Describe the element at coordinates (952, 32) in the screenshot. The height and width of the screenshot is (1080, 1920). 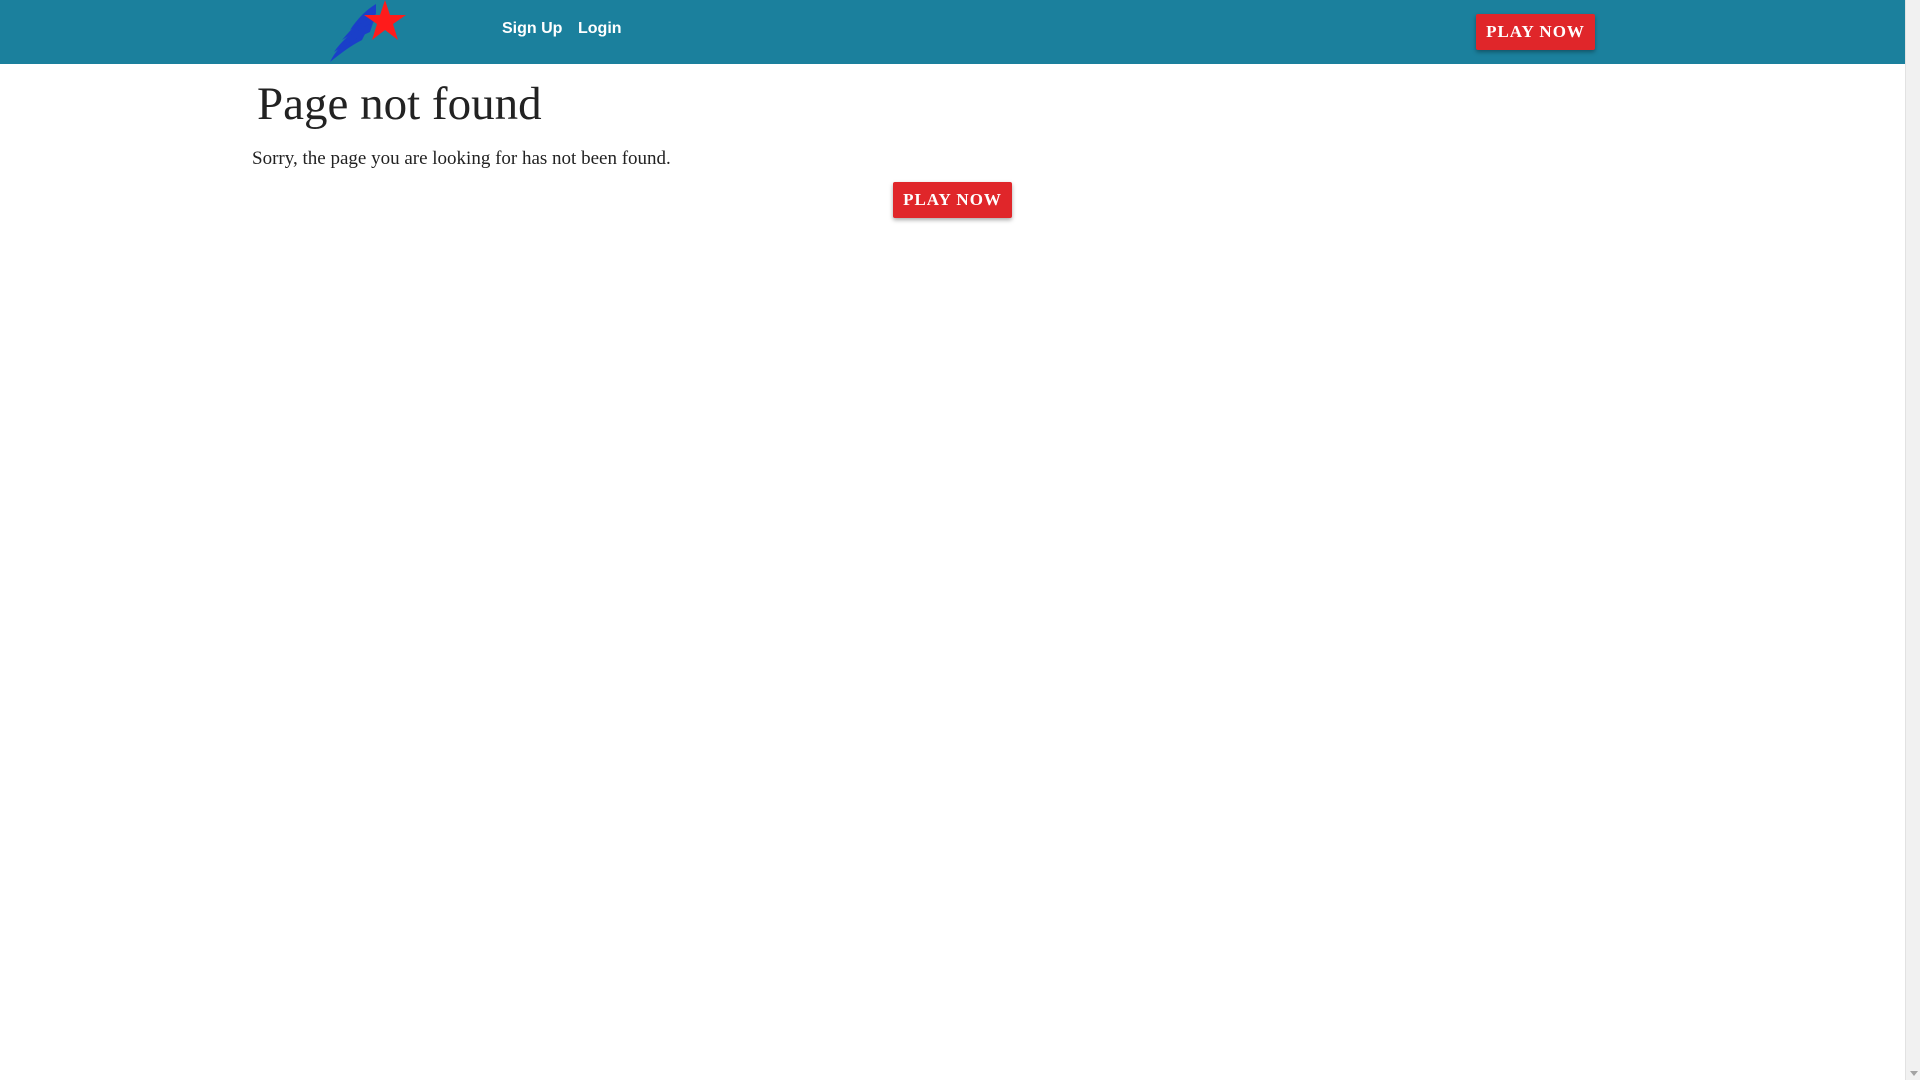
I see `top-navigation-bar: Sign Up Login PLAY NOW` at that location.